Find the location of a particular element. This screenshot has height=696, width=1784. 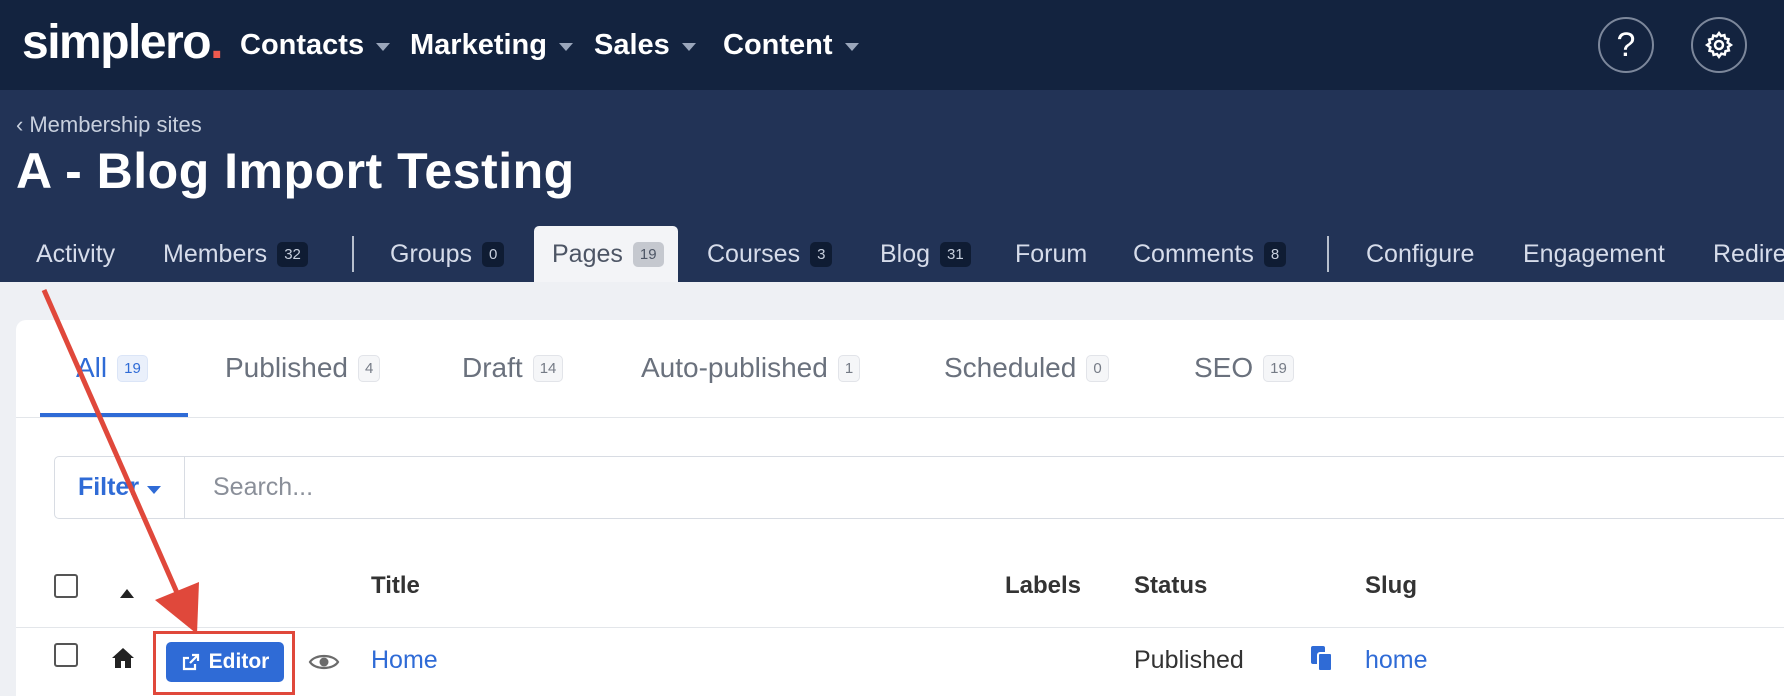

count-badge: 32 is located at coordinates (292, 254).